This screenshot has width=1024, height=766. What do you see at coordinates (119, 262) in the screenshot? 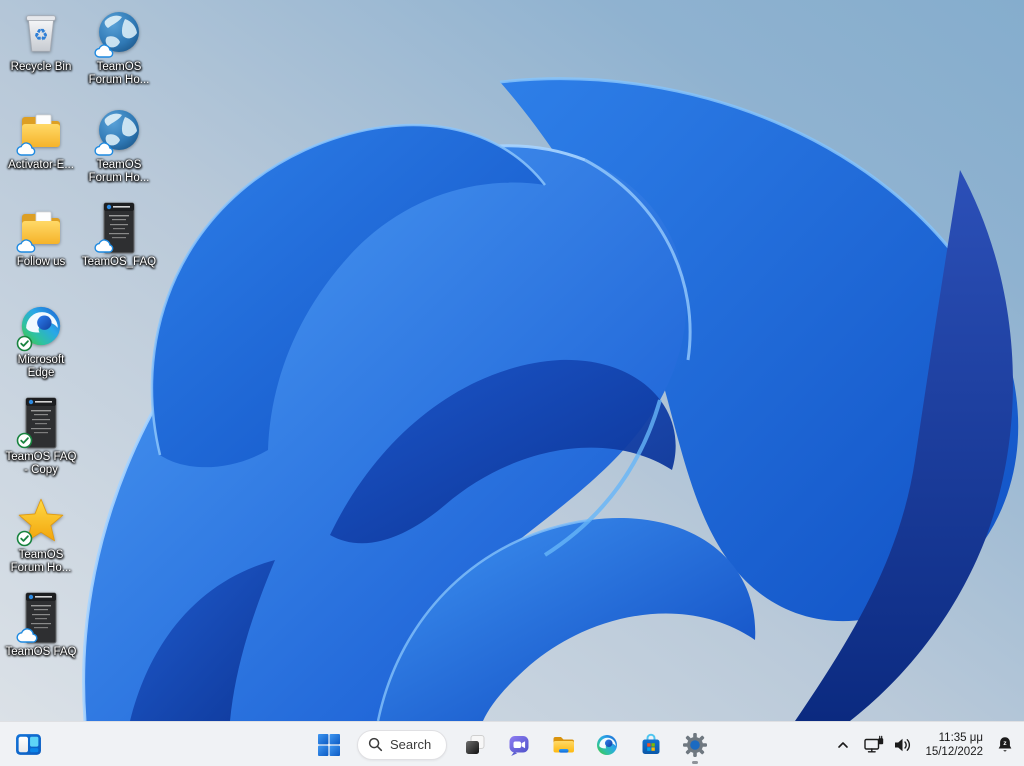
I see `desktop-icon-label: TeamOS_FAQ` at bounding box center [119, 262].